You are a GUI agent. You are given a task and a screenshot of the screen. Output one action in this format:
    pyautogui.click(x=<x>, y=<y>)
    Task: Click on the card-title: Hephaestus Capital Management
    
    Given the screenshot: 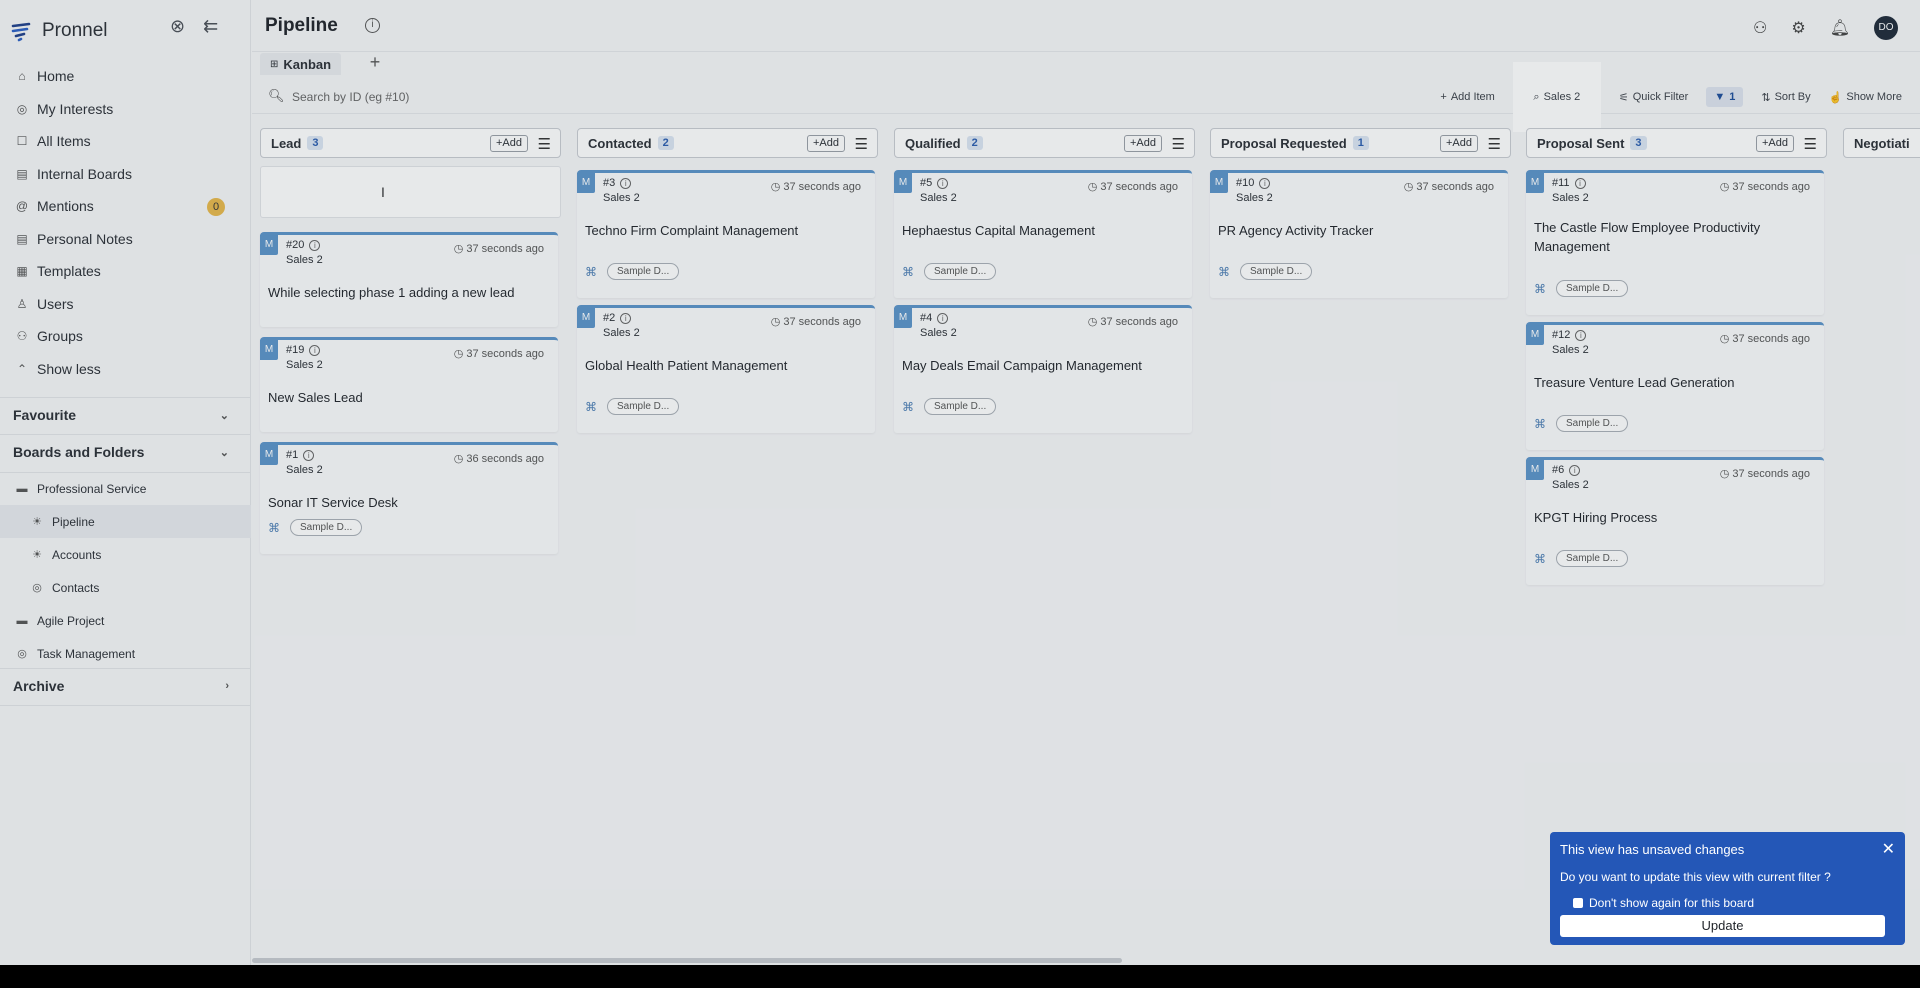 What is the action you would take?
    pyautogui.click(x=1037, y=230)
    